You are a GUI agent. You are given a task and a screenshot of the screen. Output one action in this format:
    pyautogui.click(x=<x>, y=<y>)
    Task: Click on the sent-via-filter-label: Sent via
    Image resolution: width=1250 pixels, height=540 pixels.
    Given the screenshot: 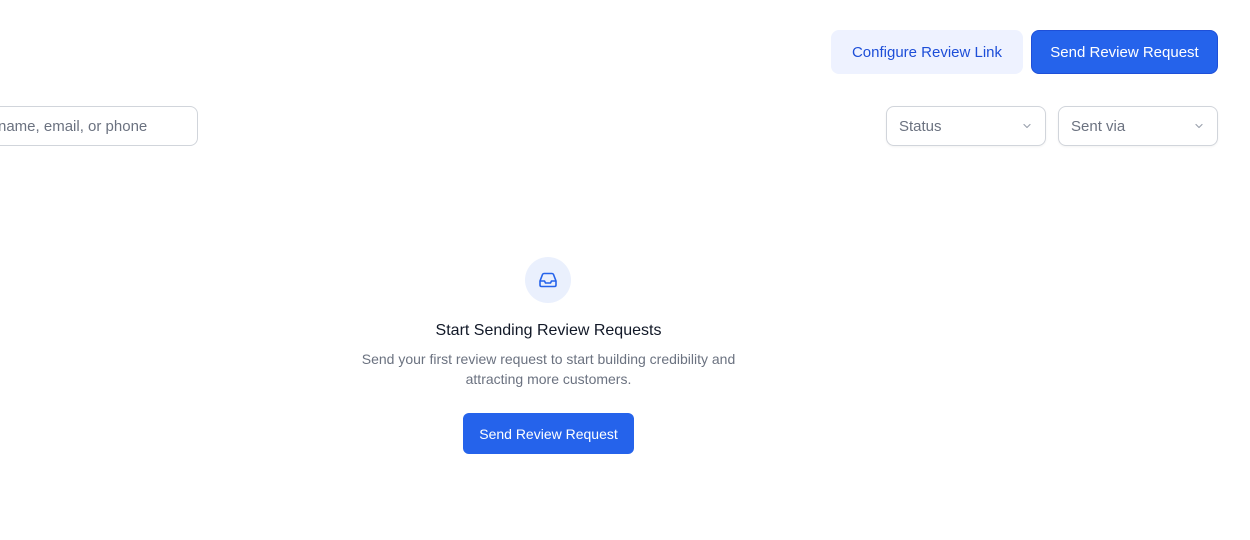 What is the action you would take?
    pyautogui.click(x=1098, y=126)
    